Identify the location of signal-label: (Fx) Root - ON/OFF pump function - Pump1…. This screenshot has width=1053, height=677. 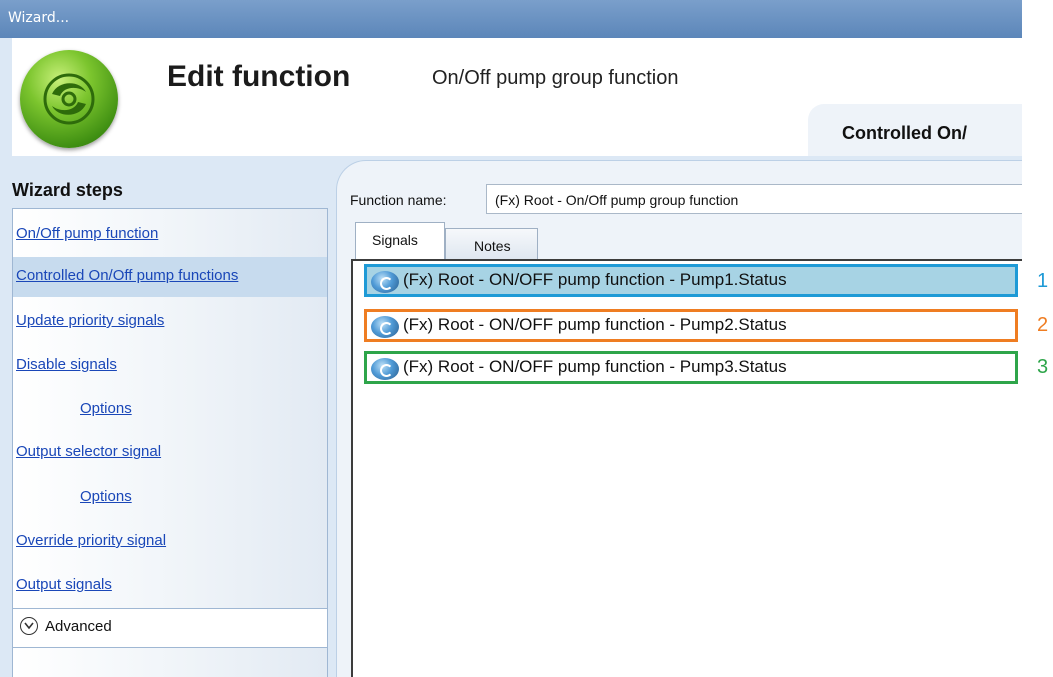
(595, 279).